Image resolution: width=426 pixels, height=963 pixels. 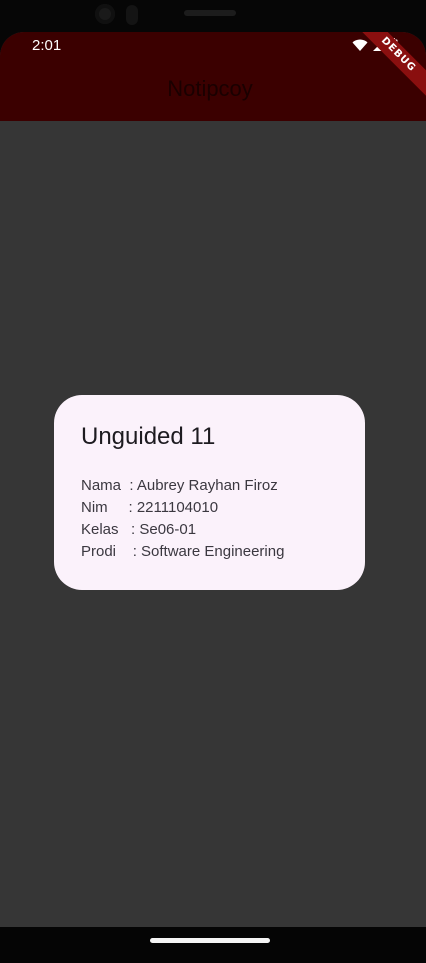 I want to click on info-row-nim: Nim : 2211104010, so click(x=210, y=508).